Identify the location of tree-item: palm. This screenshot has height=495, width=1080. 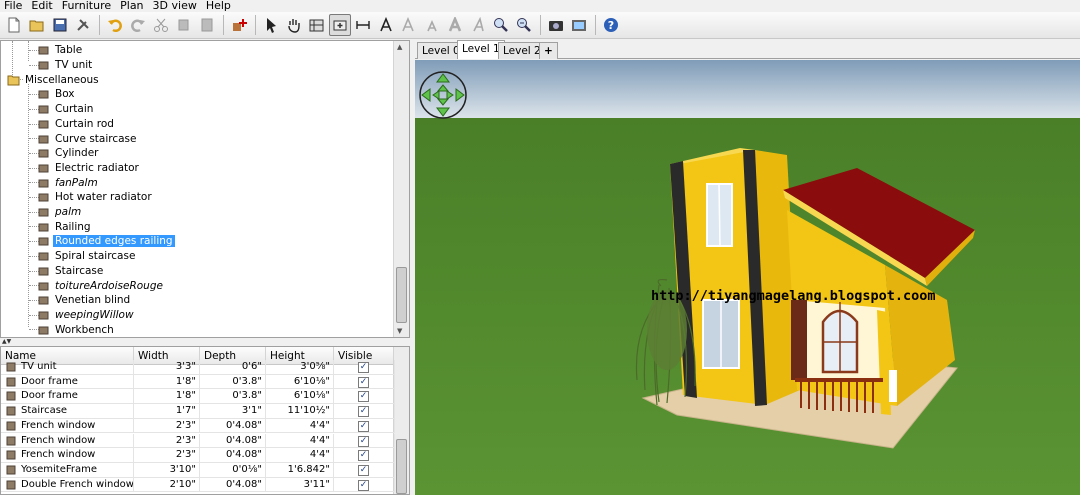
(60, 212).